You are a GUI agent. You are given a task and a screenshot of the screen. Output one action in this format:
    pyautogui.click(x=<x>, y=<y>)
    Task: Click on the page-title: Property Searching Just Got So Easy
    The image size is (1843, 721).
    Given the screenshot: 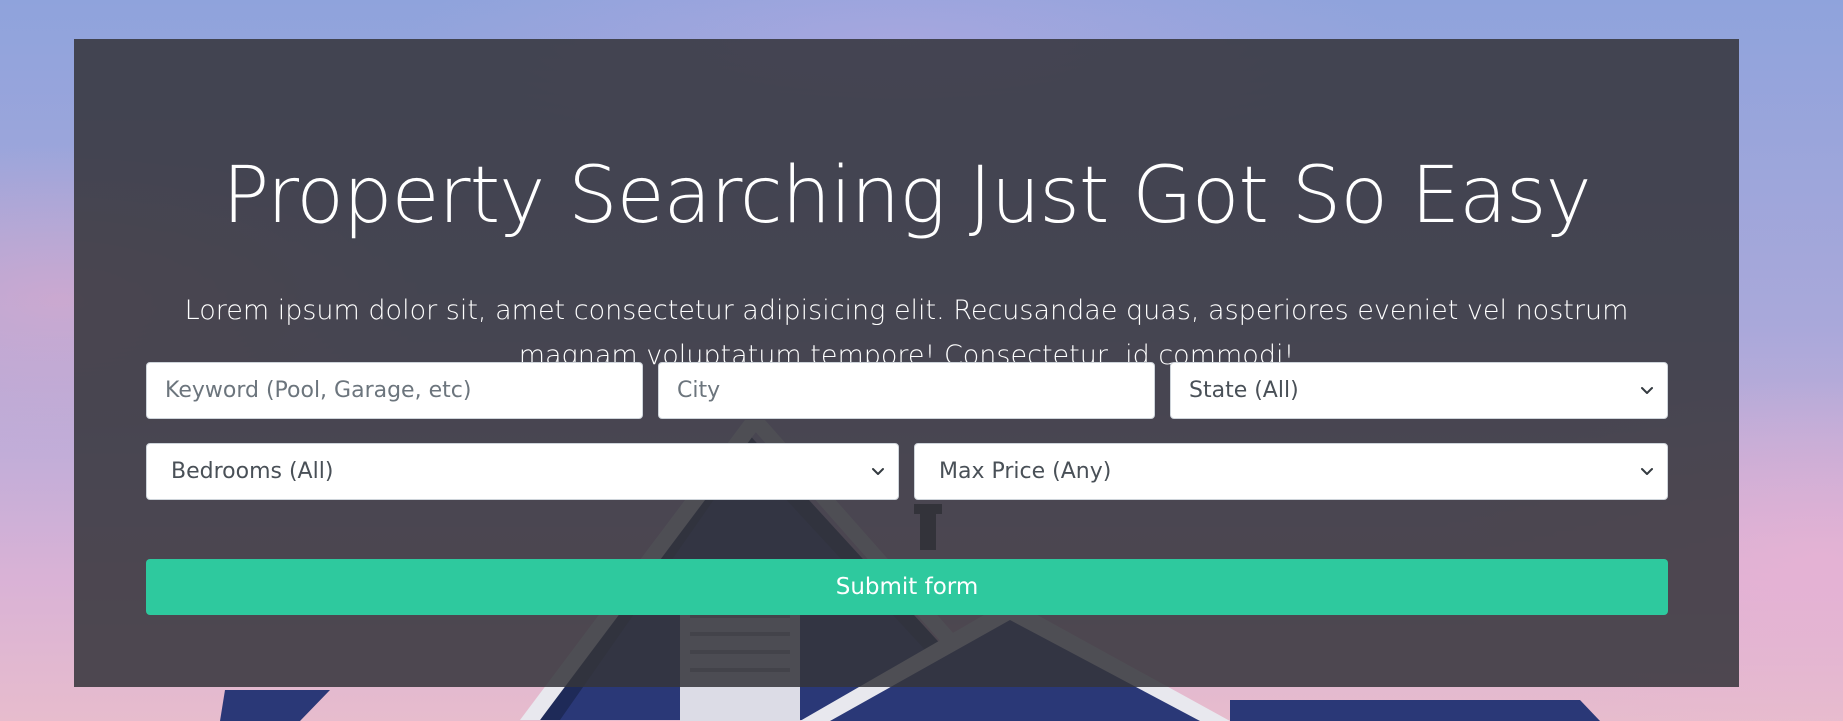 What is the action you would take?
    pyautogui.click(x=906, y=196)
    